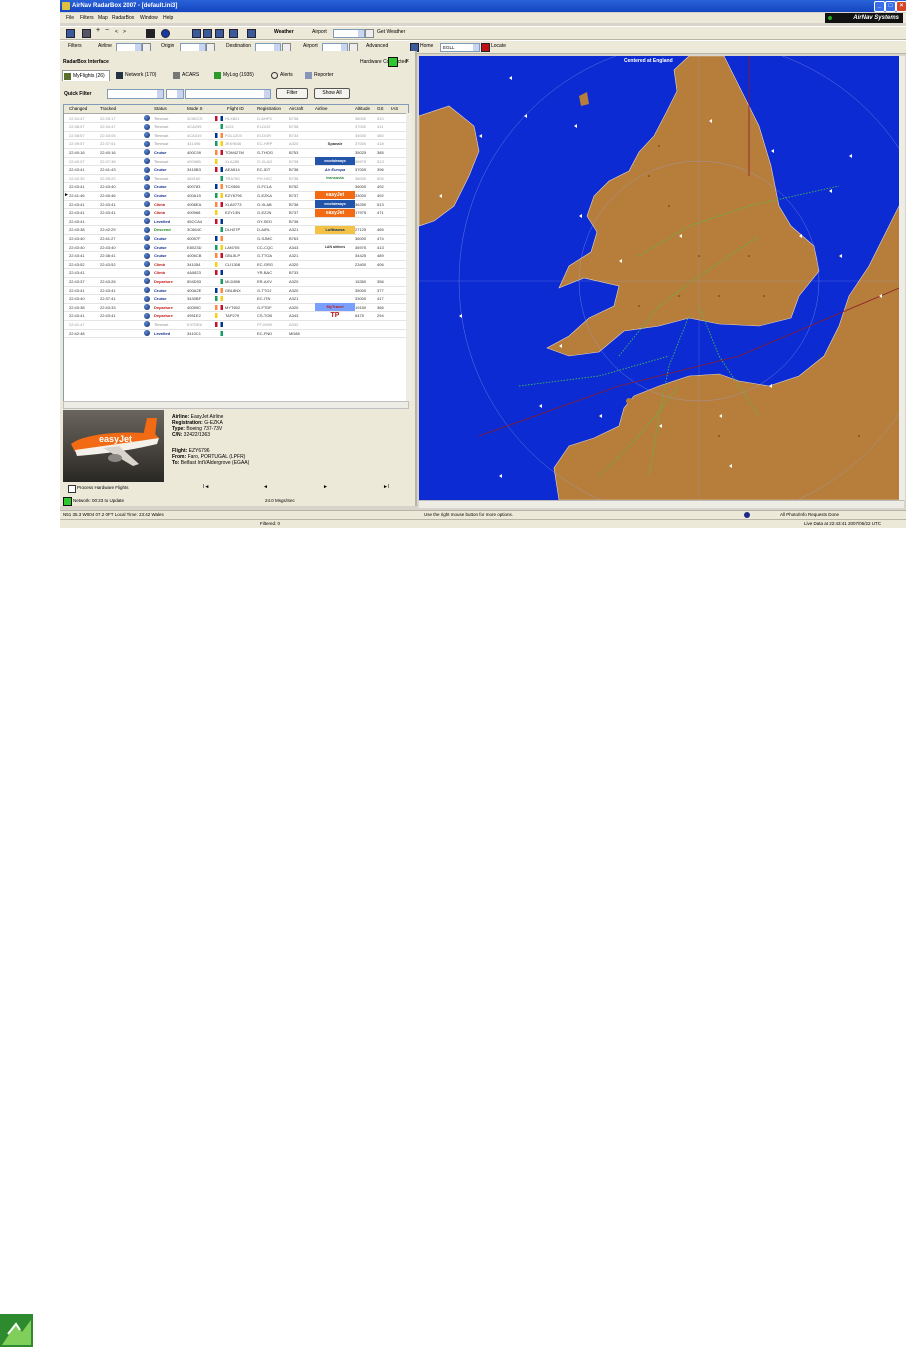 The height and width of the screenshot is (1349, 907). Describe the element at coordinates (901, 6) in the screenshot. I see `close-button: ×` at that location.